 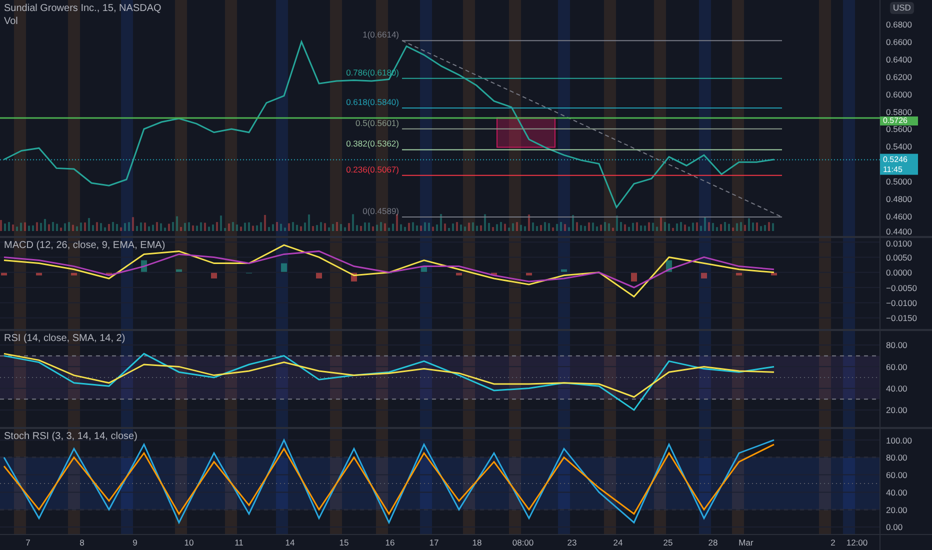 I want to click on axis-label: −0.0050, so click(x=901, y=287).